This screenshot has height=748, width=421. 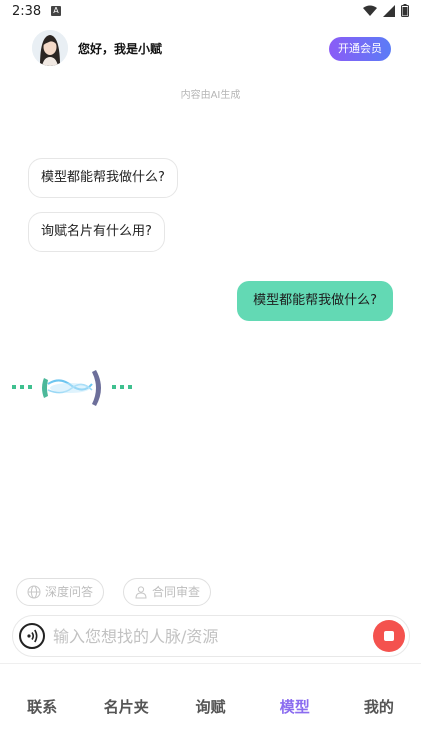 I want to click on tab-contacts: 联系, so click(x=42, y=706).